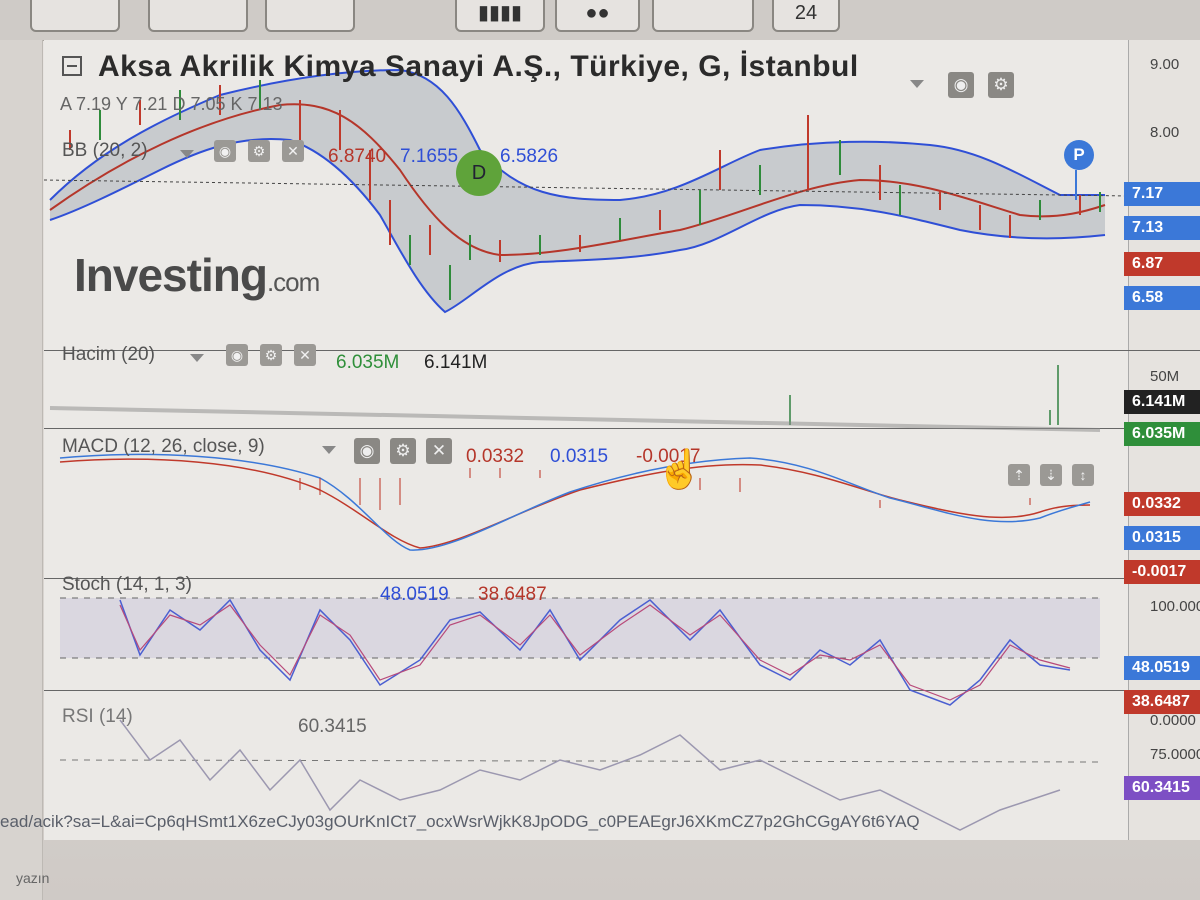  What do you see at coordinates (127, 584) in the screenshot?
I see `stoch-label: Stoch (14, 1, 3)` at bounding box center [127, 584].